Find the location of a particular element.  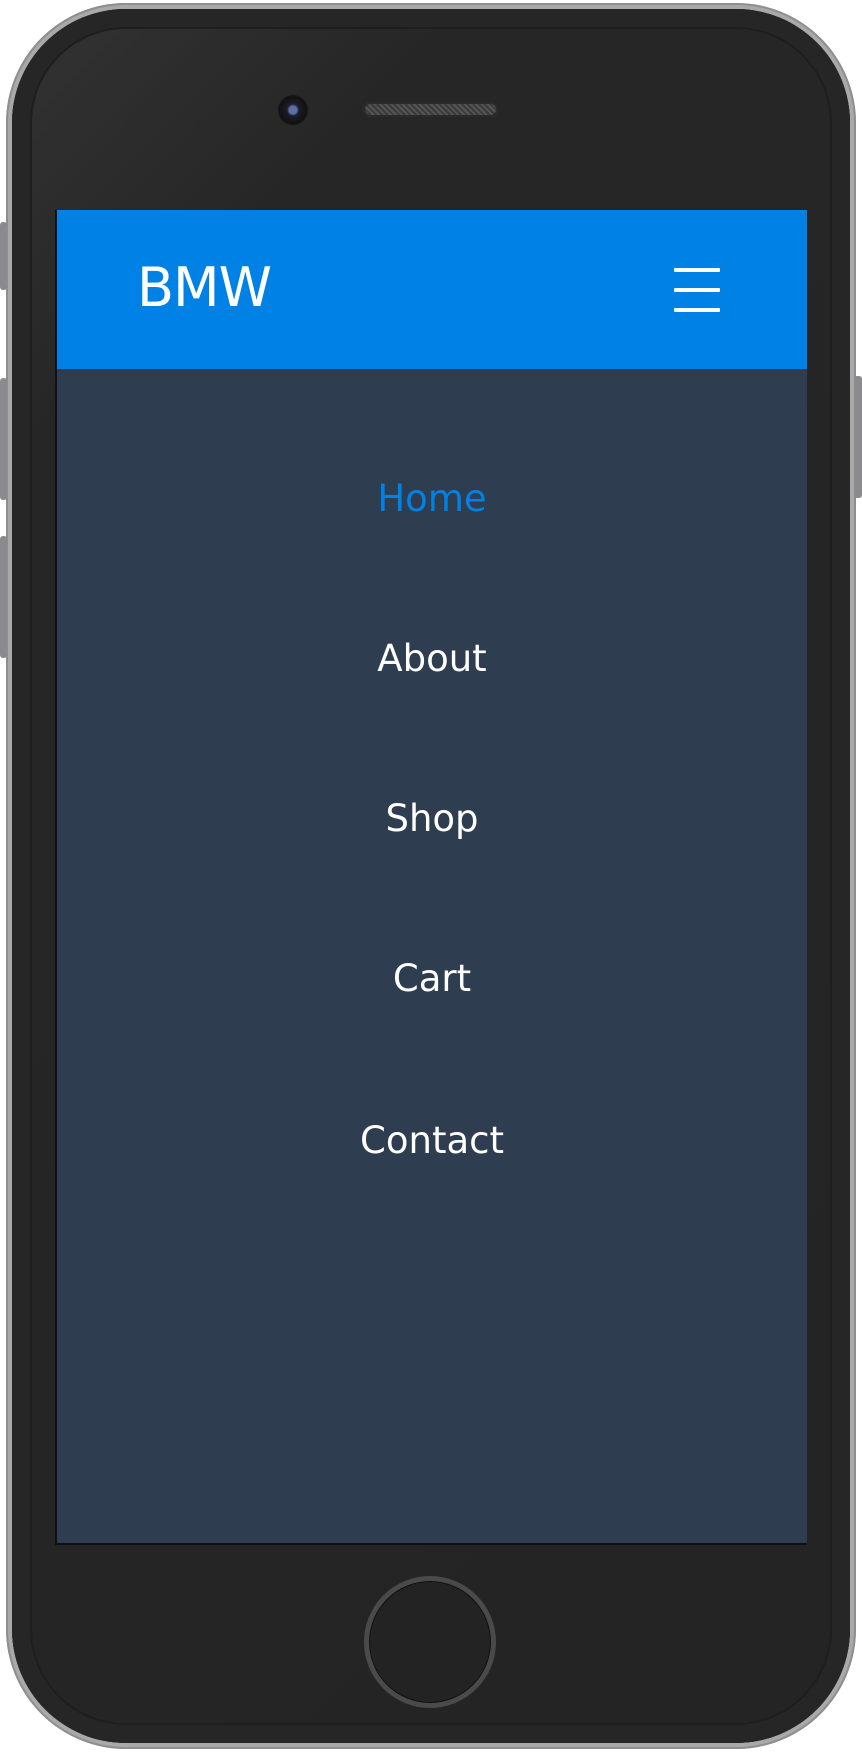

volume-up-button is located at coordinates (3, 439).